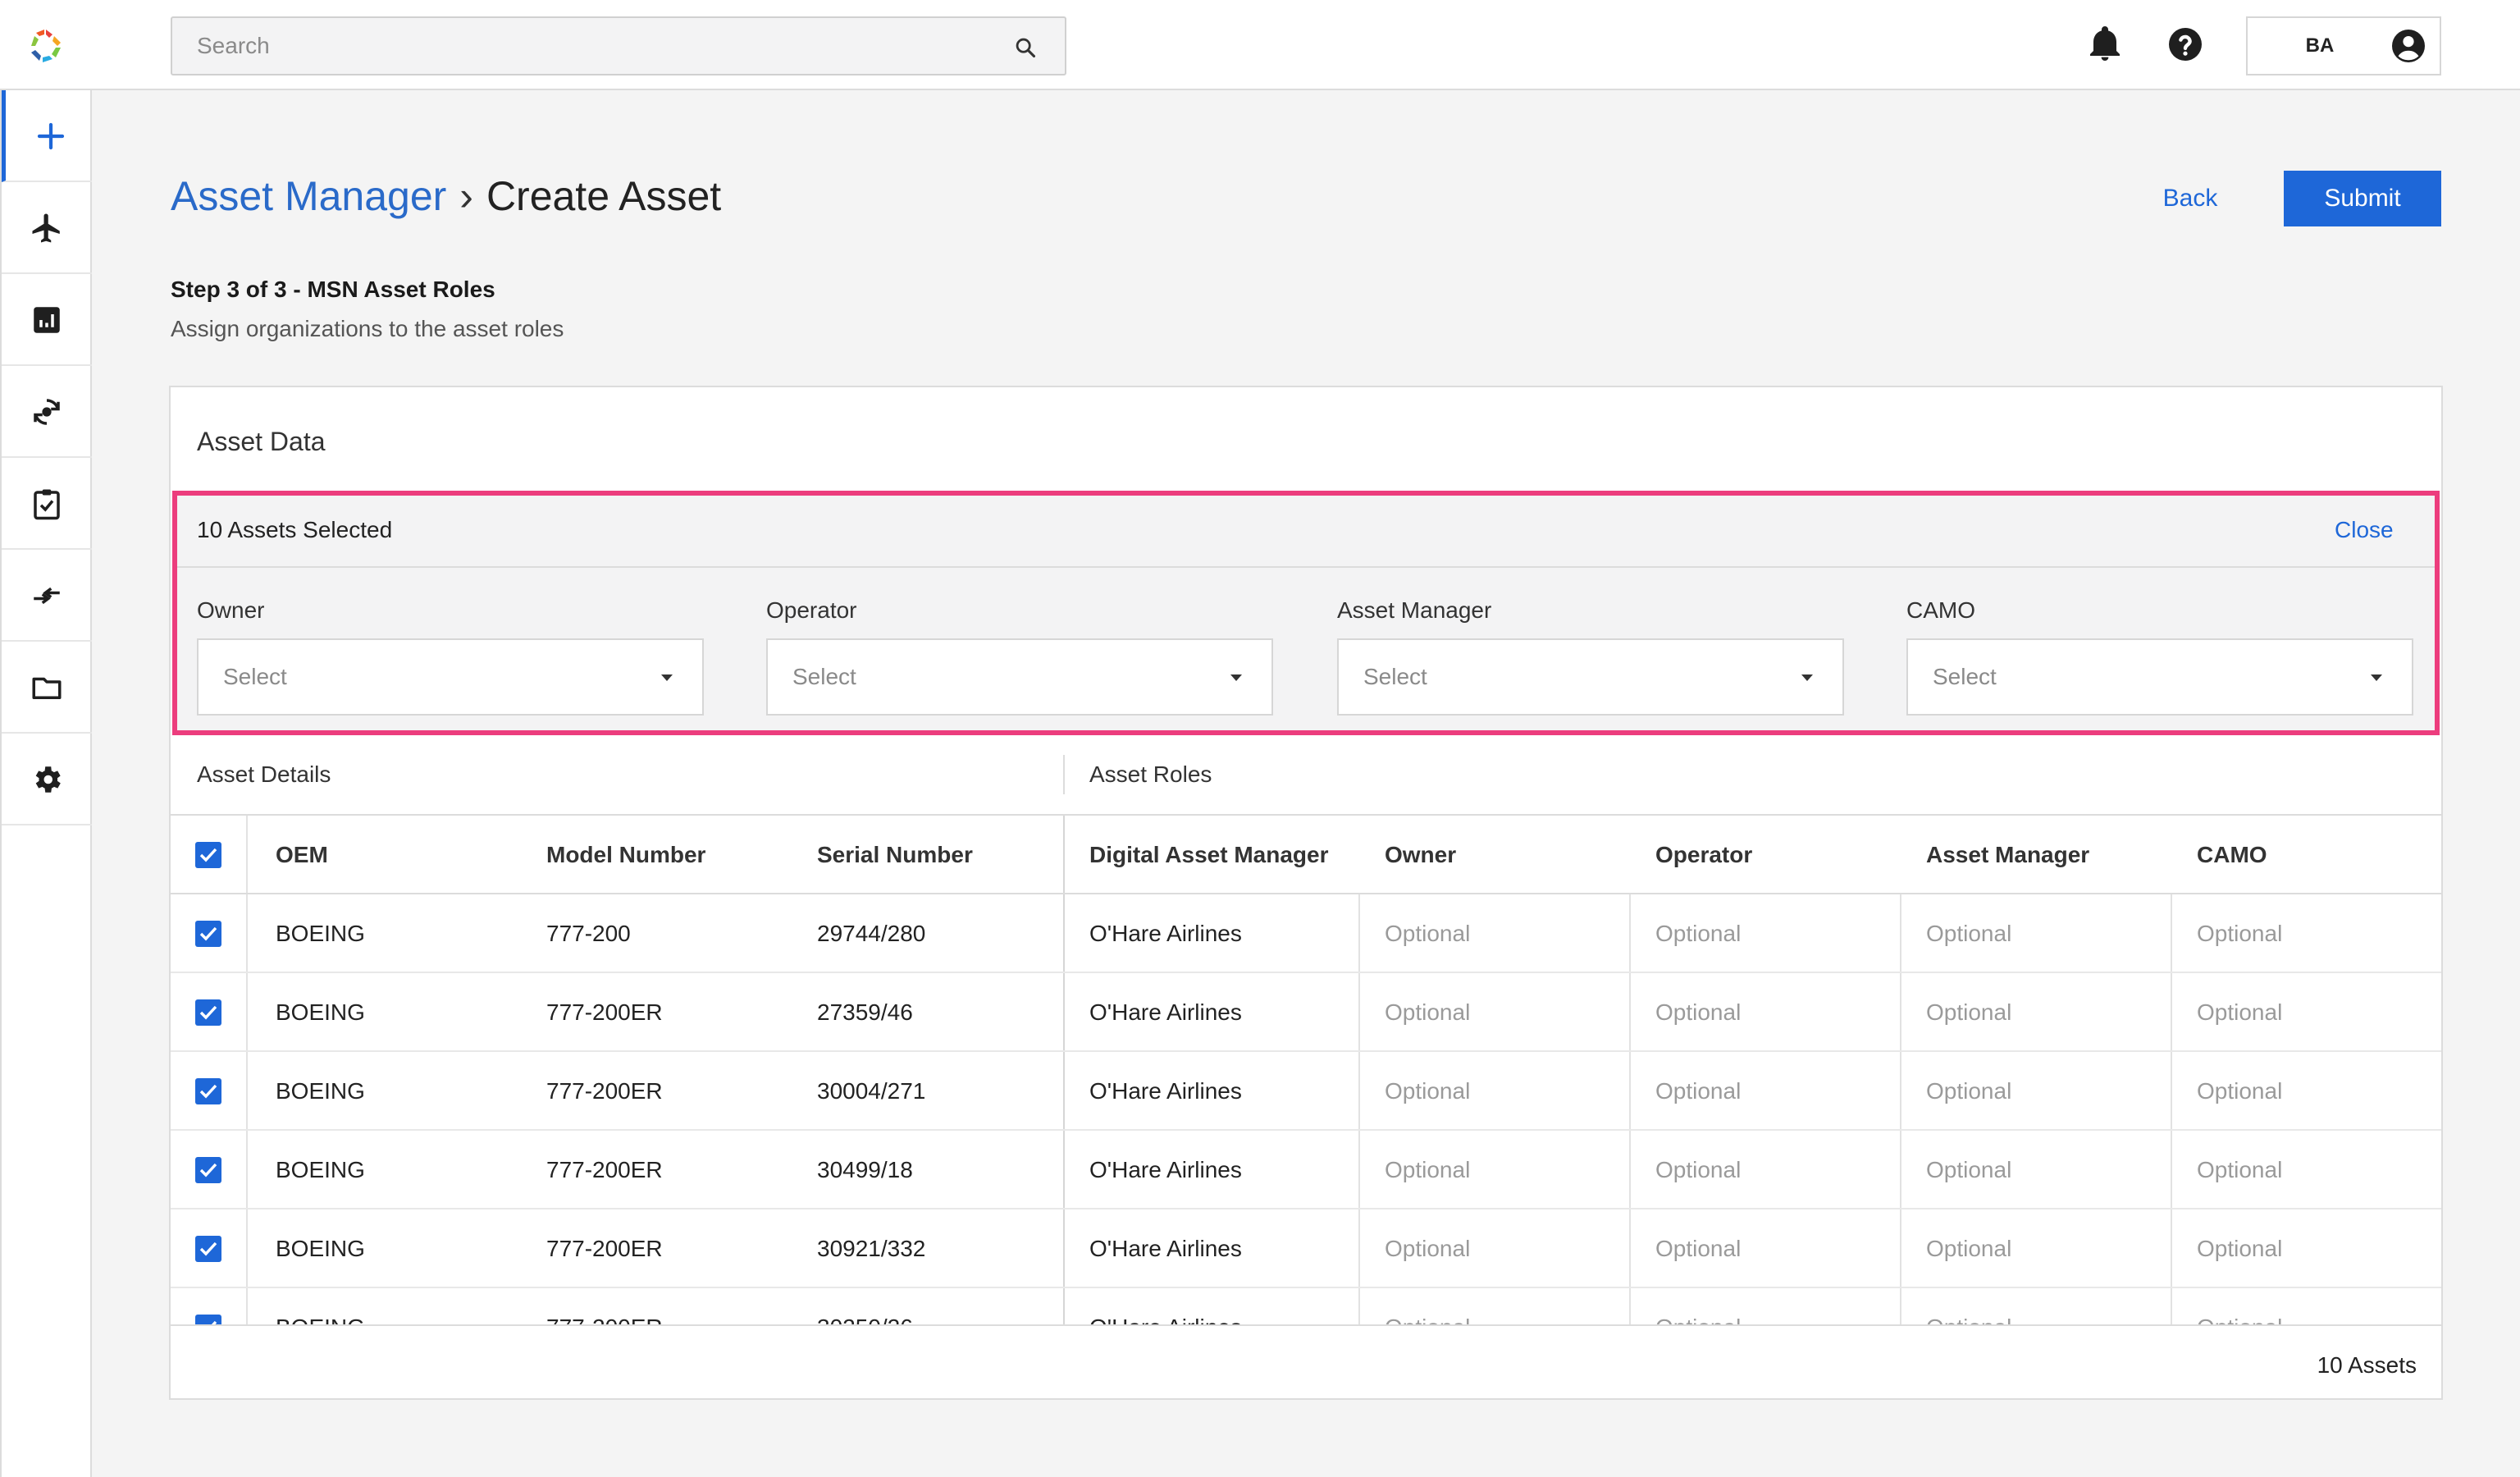 The width and height of the screenshot is (2520, 1477). I want to click on asset-manager-select: Select, so click(1591, 677).